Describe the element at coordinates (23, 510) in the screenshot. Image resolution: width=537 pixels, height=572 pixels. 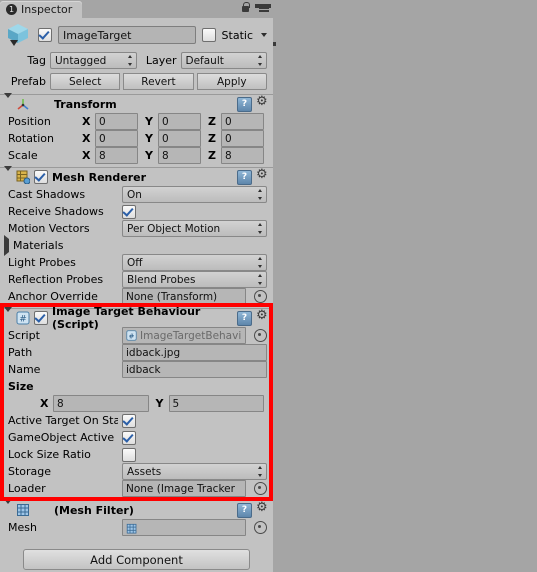
I see `mesh-filter-icon` at that location.